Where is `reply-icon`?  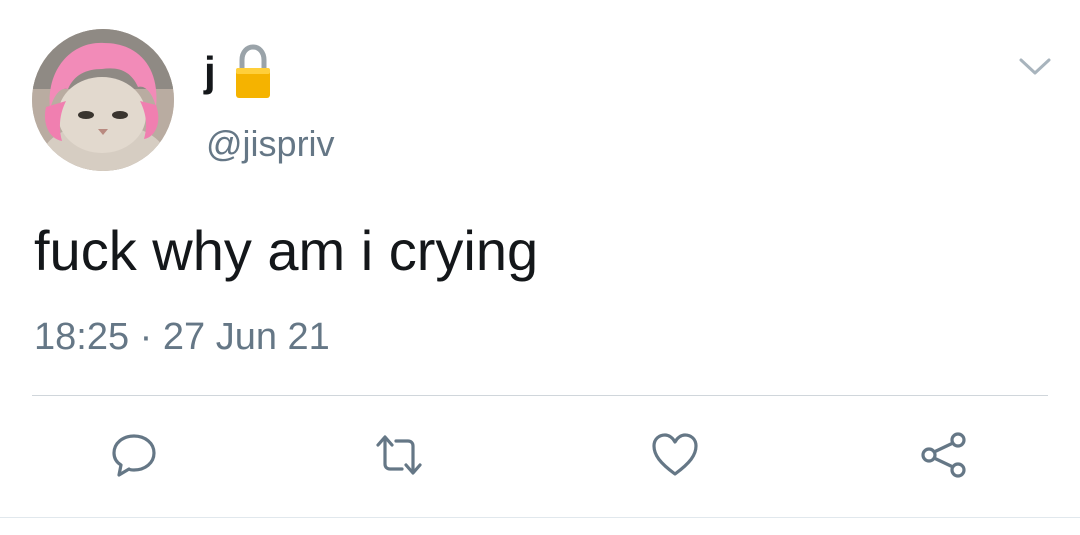 reply-icon is located at coordinates (134, 455).